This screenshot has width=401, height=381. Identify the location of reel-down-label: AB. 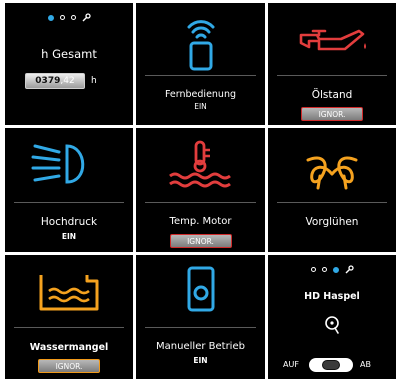
(365, 364).